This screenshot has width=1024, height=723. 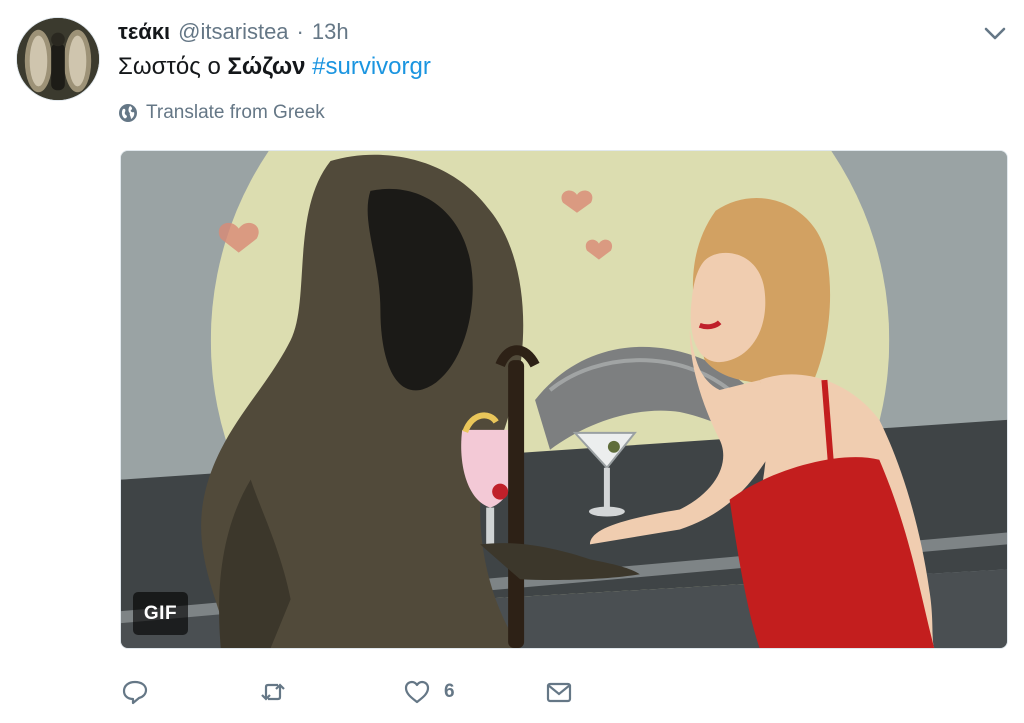 I want to click on reply-icon, so click(x=135, y=692).